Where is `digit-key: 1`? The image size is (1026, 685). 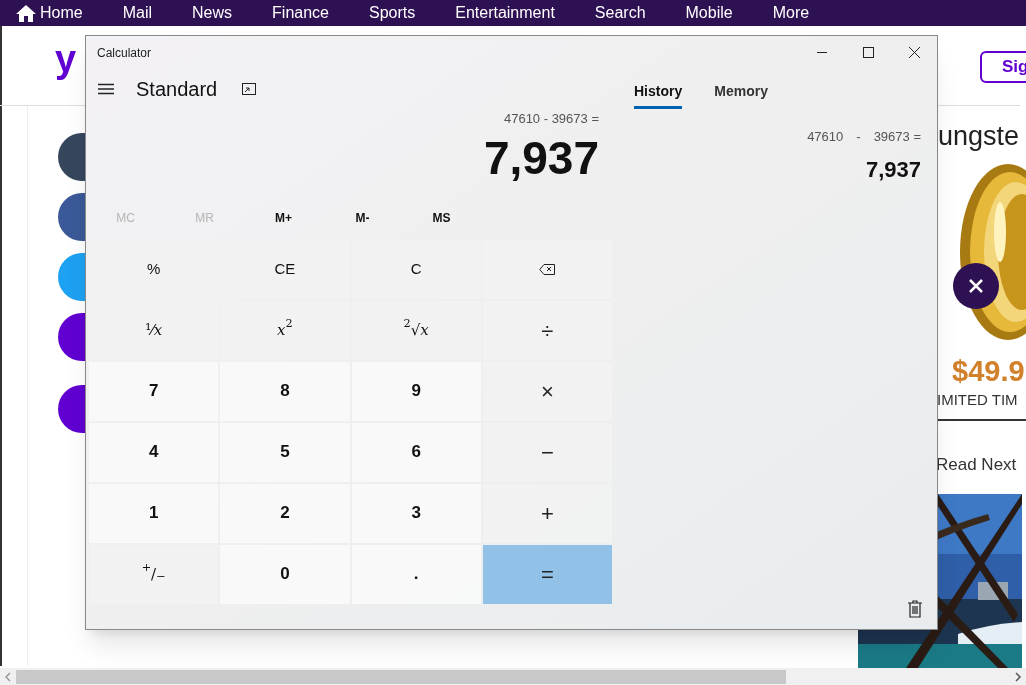
digit-key: 1 is located at coordinates (154, 513).